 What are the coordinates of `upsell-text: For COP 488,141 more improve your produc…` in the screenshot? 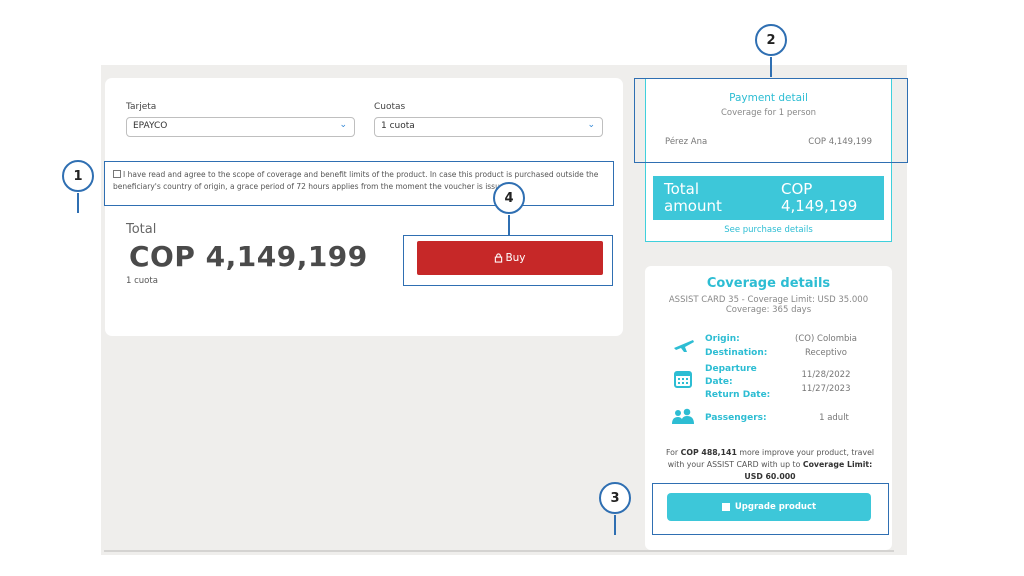 It's located at (770, 465).